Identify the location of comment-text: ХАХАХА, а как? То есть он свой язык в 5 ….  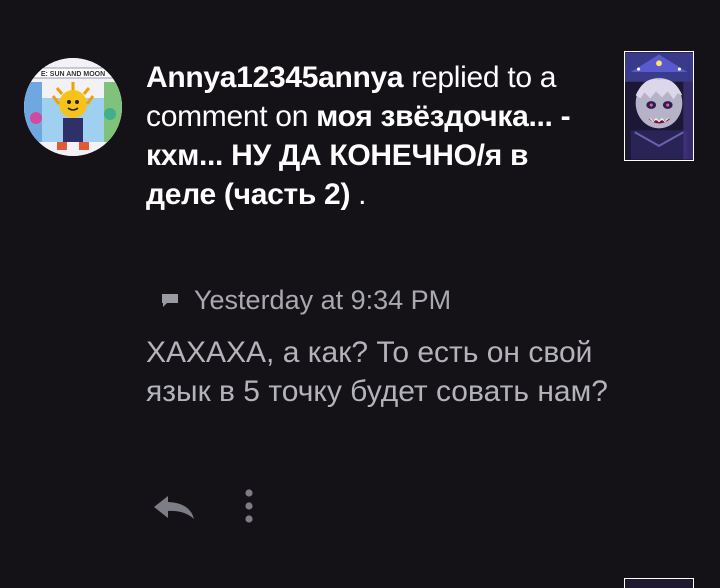
(377, 372).